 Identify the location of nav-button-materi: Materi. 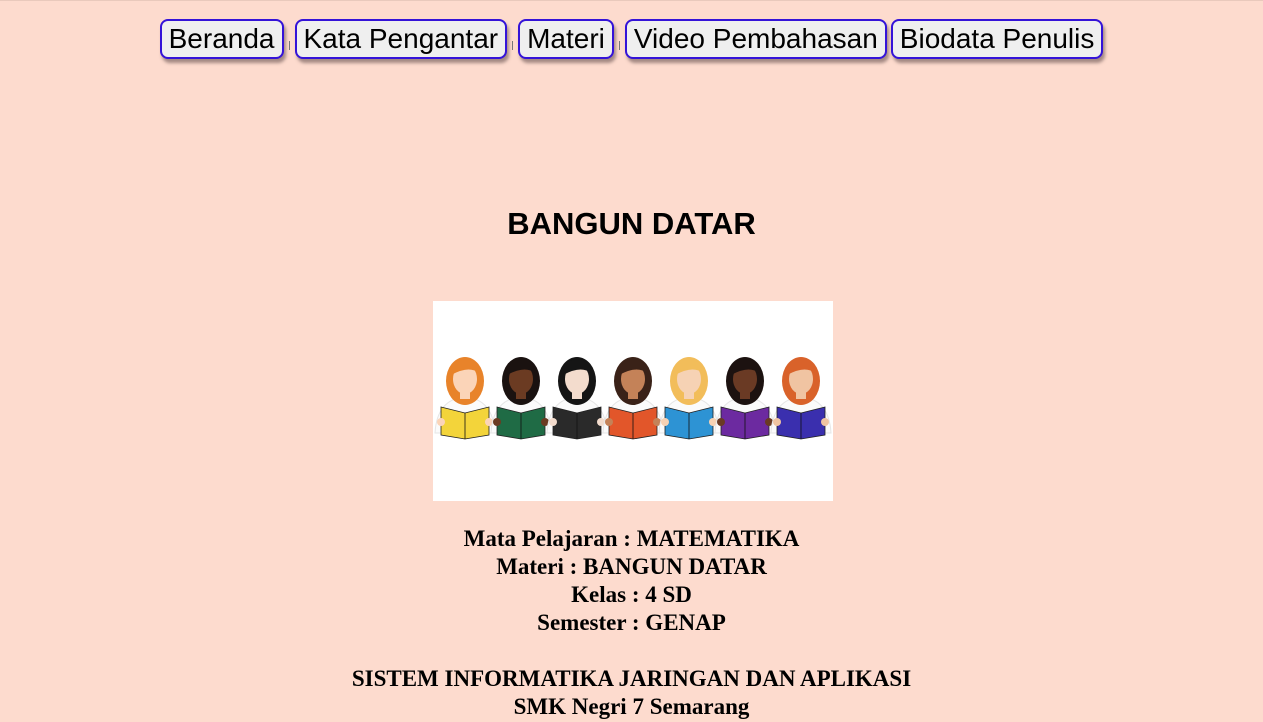
(566, 39).